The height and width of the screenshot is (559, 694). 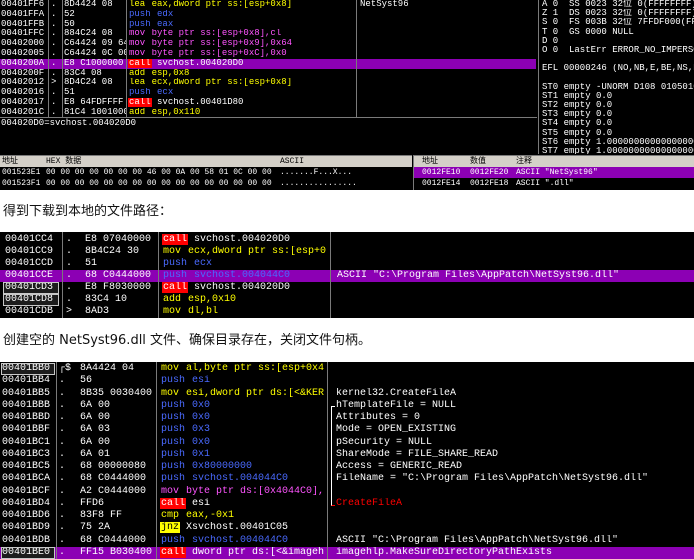 I want to click on hex-bytes-cell: E8 07040000, so click(x=118, y=239).